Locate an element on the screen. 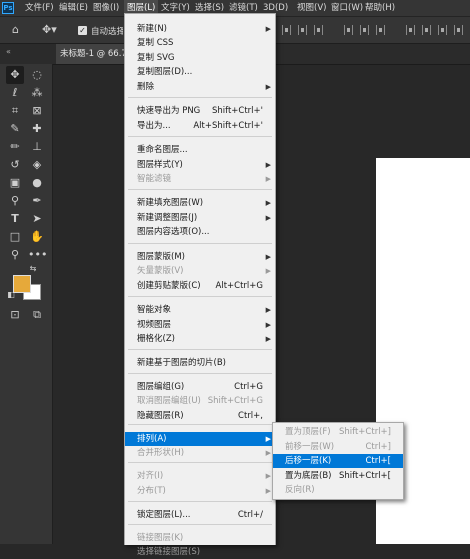  layer-menu-item: 合并形状(H) ▶ is located at coordinates (200, 453).